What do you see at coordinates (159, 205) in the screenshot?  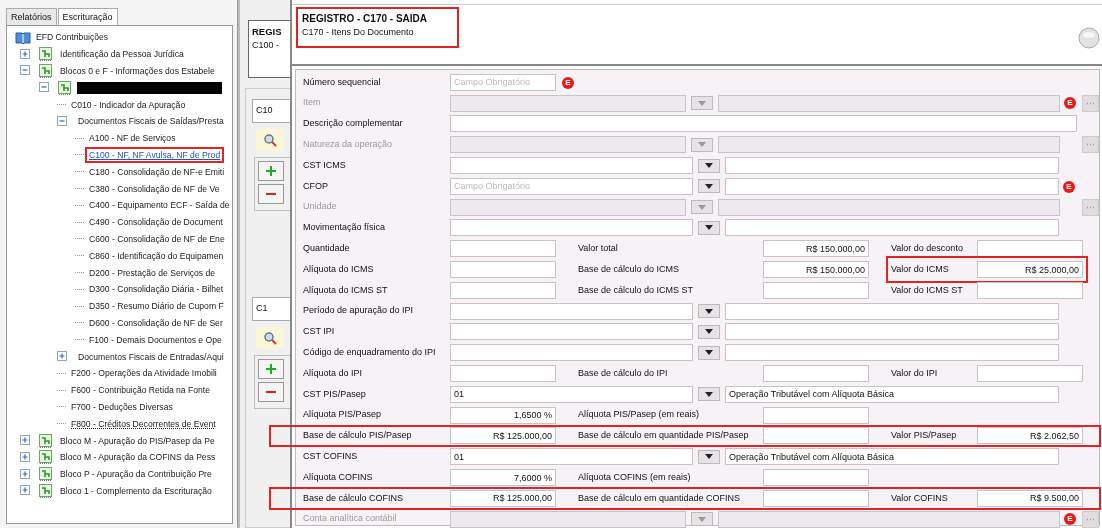 I see `tree-item: C400 - Equipamento ECF - Saída de` at bounding box center [159, 205].